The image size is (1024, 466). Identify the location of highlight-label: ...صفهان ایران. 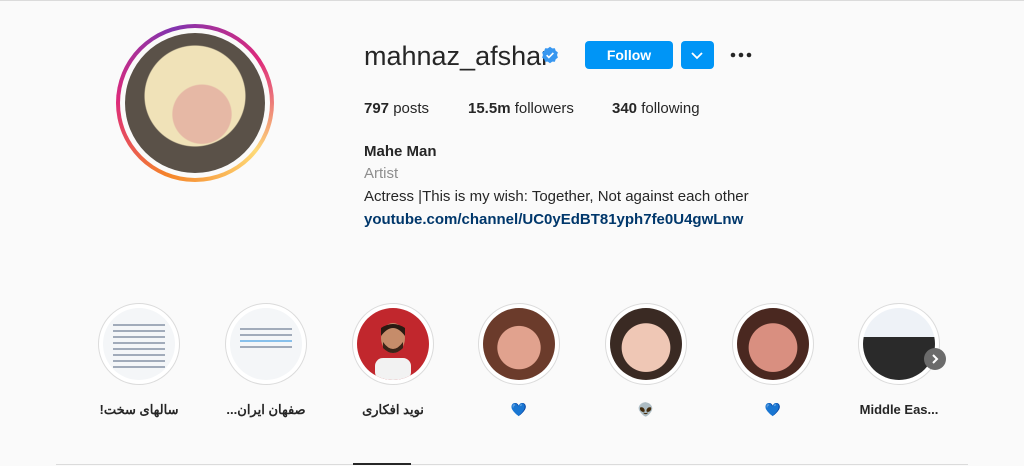
(266, 409).